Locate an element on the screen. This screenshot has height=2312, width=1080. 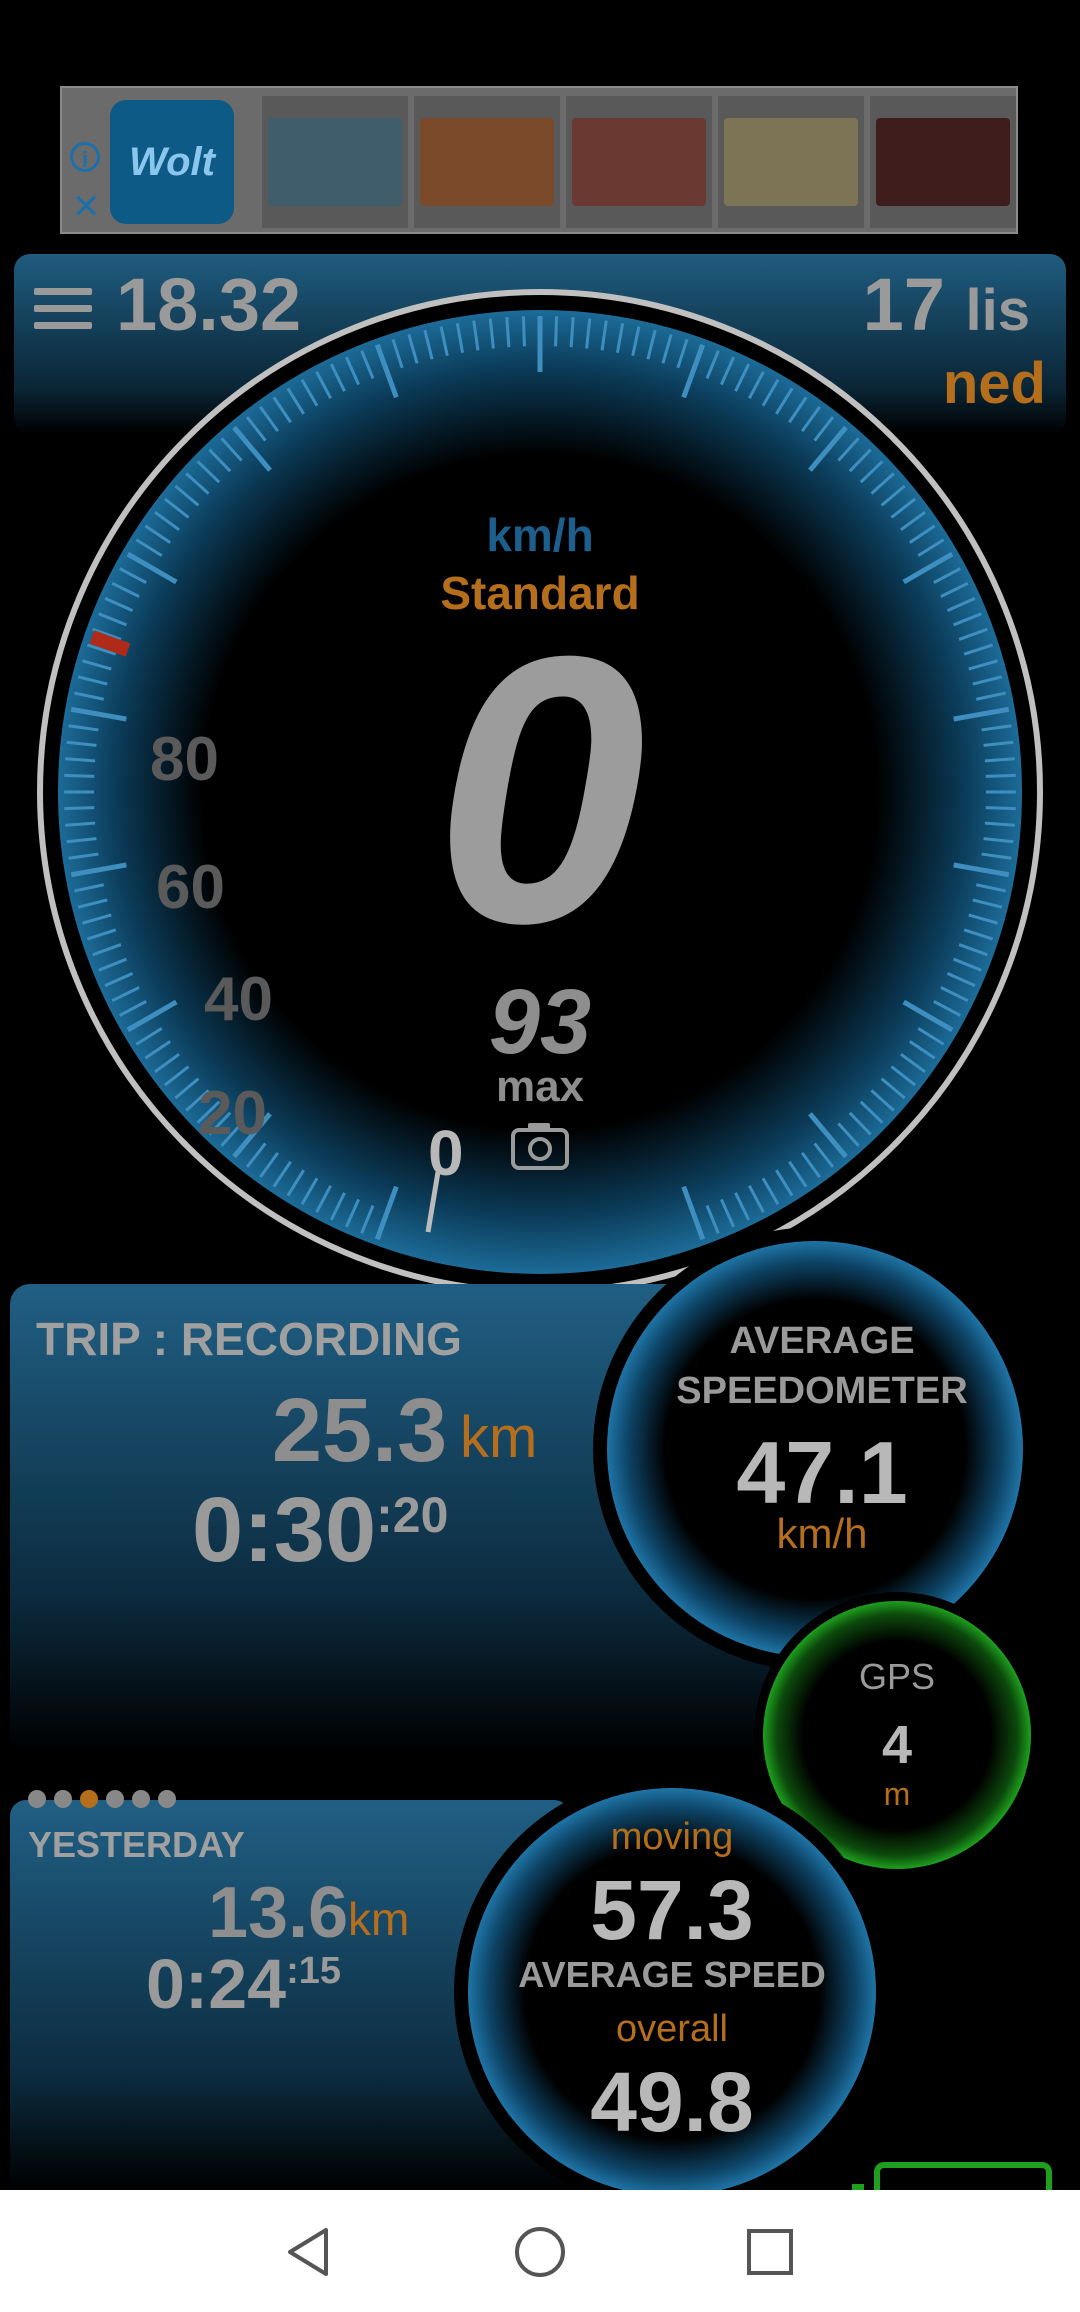
gps-title: GPS is located at coordinates (897, 1676).